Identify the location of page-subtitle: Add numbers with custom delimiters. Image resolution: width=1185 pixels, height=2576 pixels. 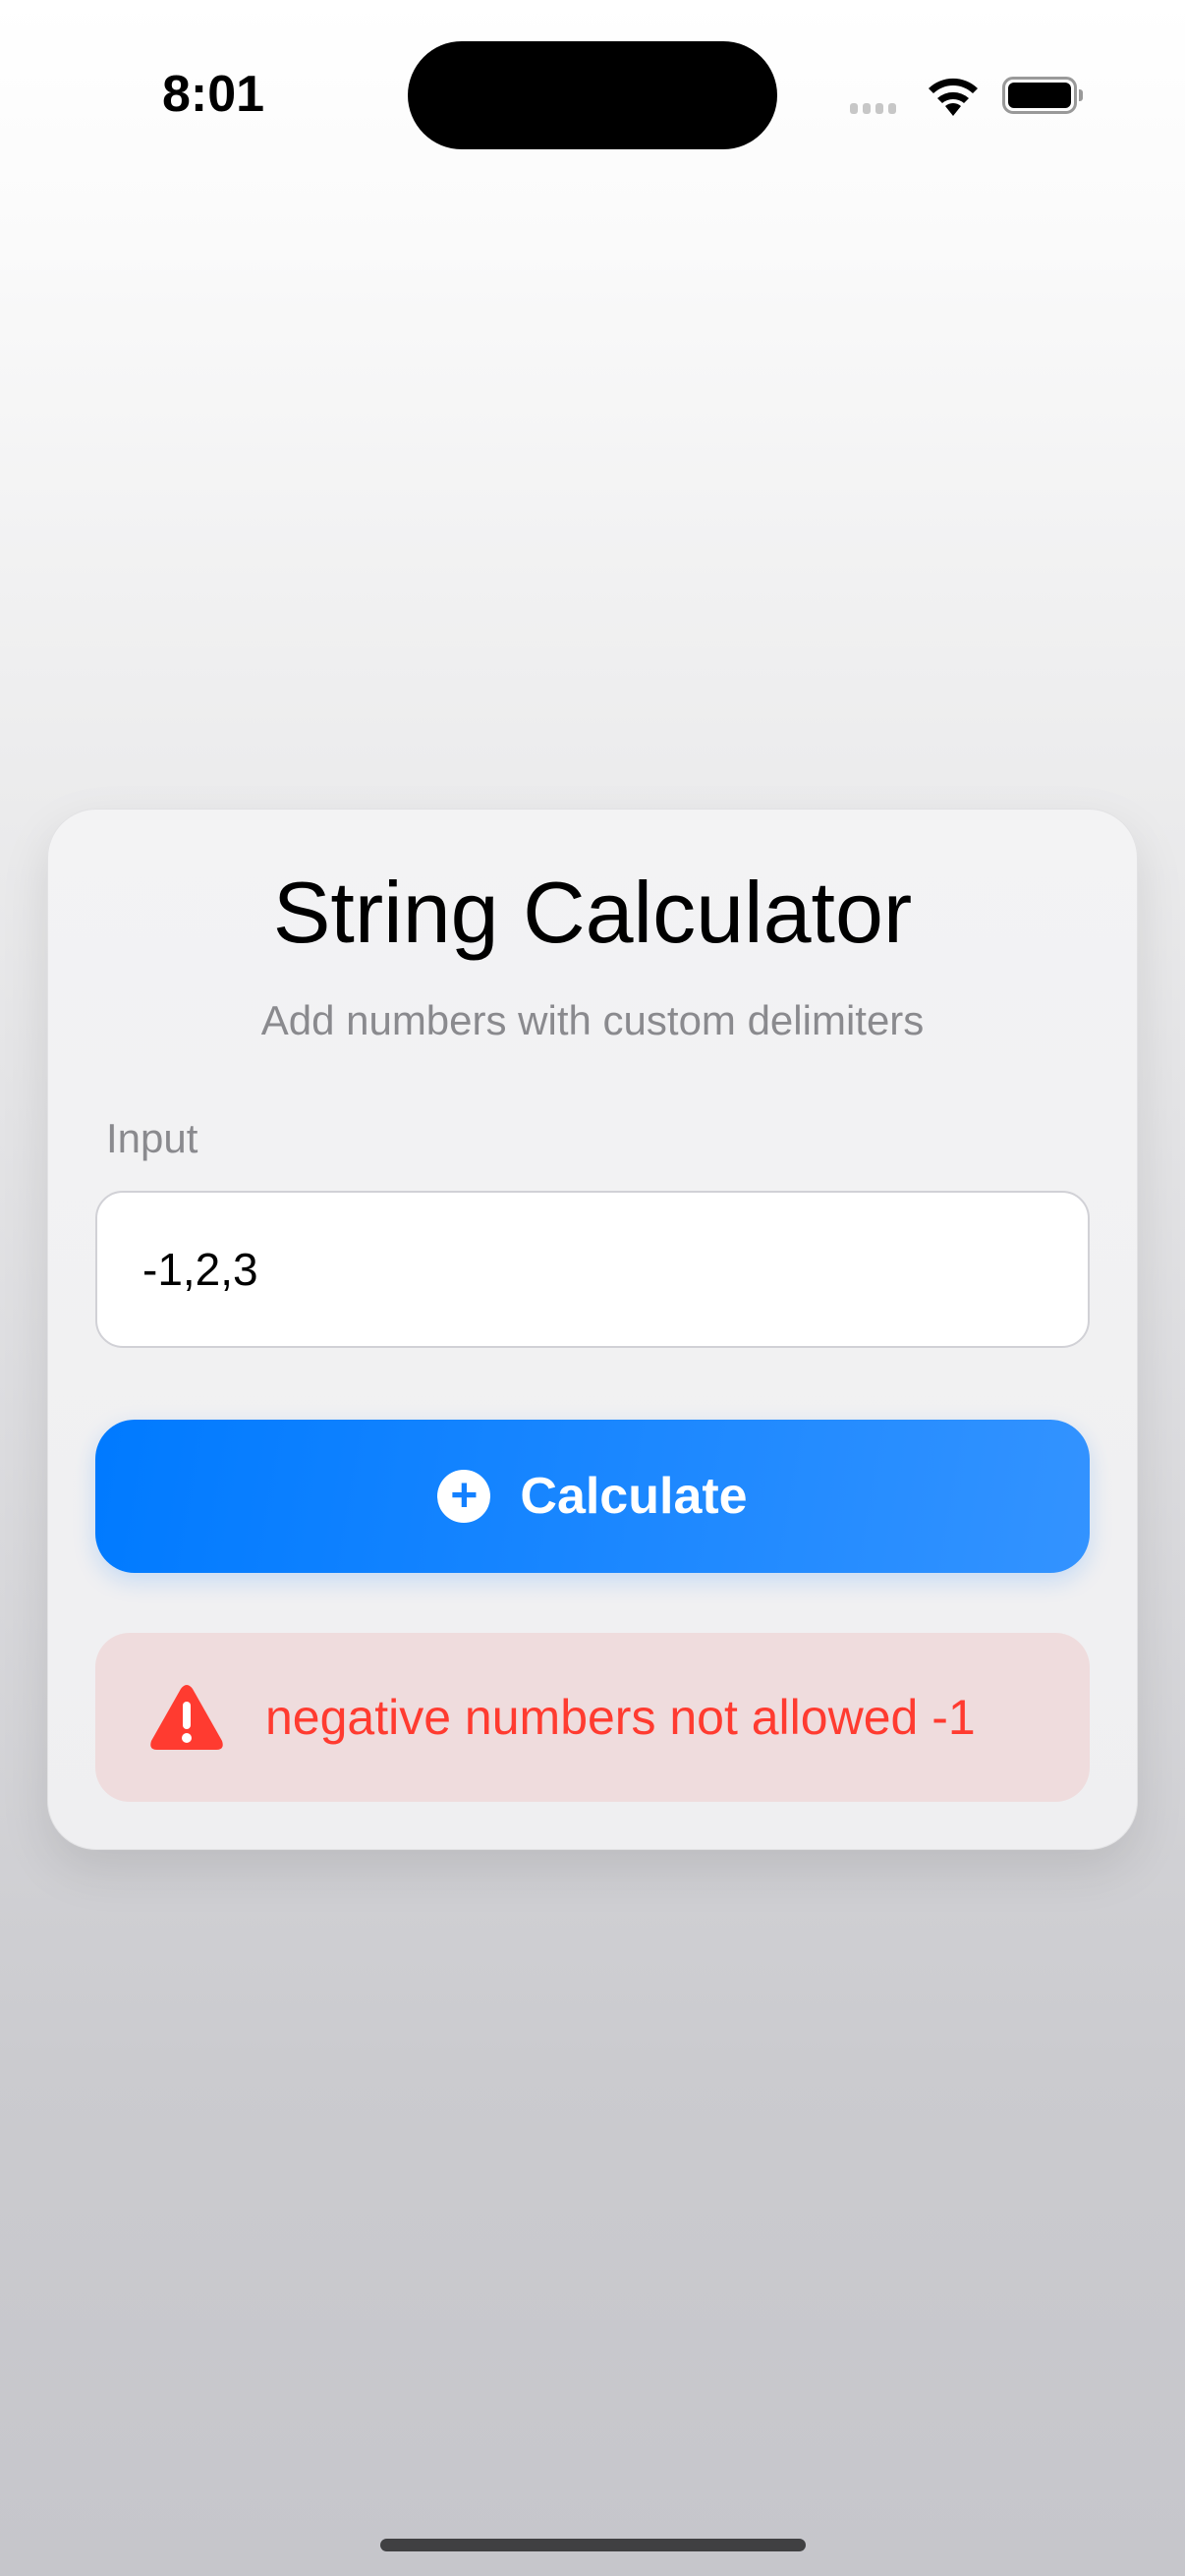
(592, 1020).